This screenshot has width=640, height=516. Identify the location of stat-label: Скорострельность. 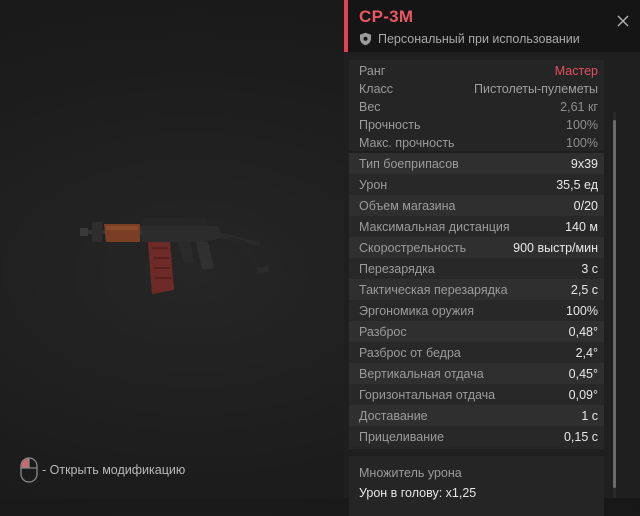
(413, 247).